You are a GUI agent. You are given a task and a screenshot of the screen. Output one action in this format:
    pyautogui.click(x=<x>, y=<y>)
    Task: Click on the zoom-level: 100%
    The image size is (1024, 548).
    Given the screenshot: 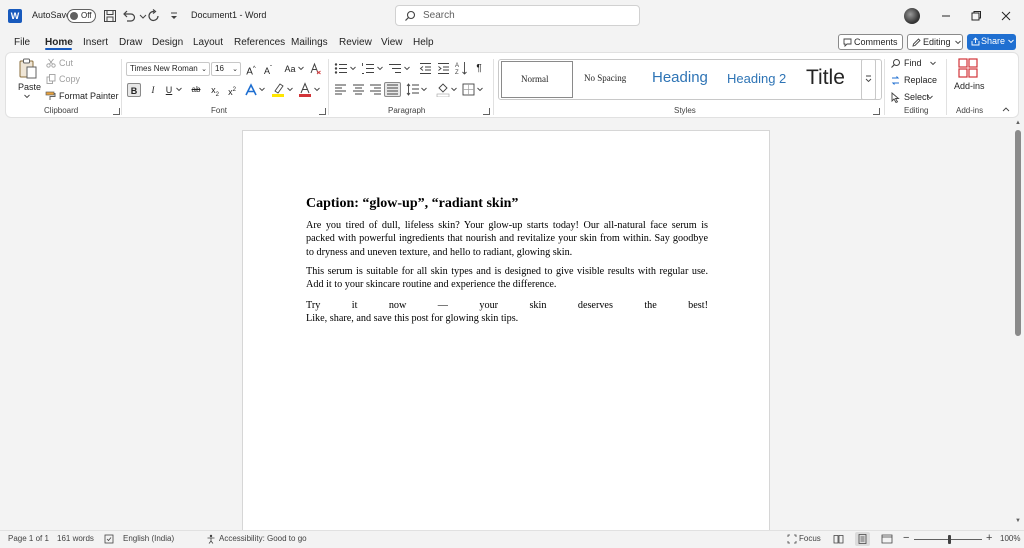 What is the action you would take?
    pyautogui.click(x=1010, y=538)
    